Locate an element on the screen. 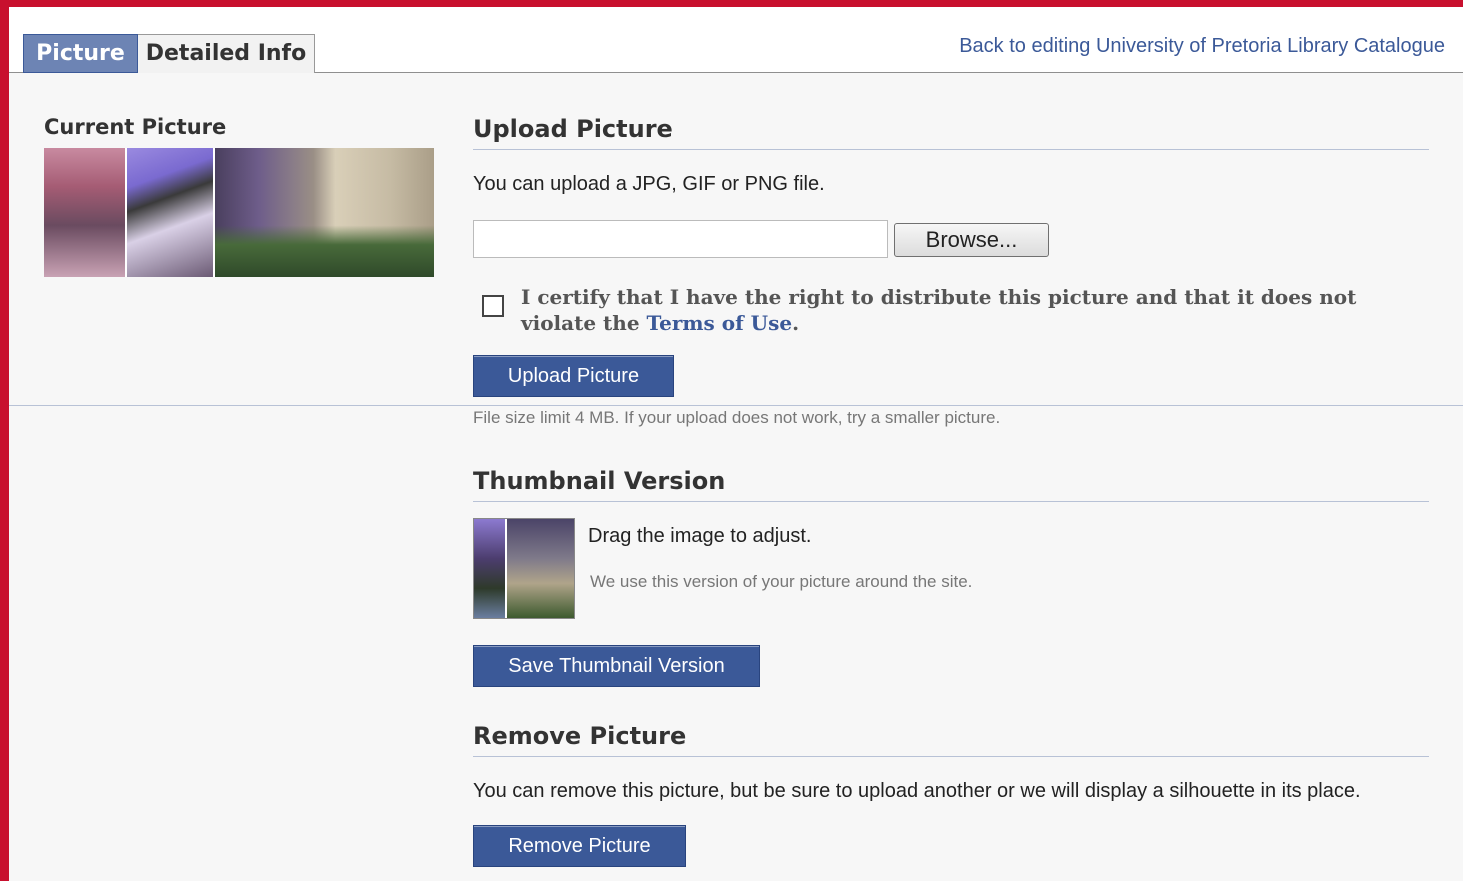  thumbnail-panel-left is located at coordinates (489, 568).